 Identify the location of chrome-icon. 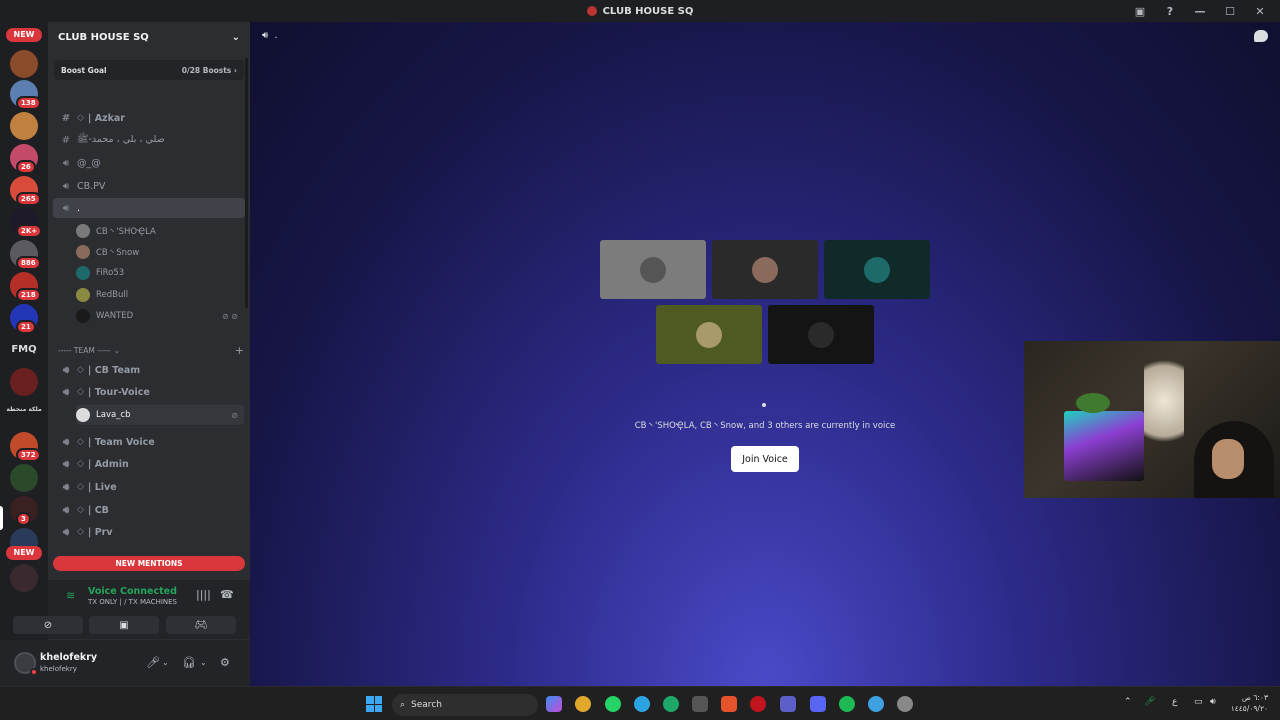
(583, 704).